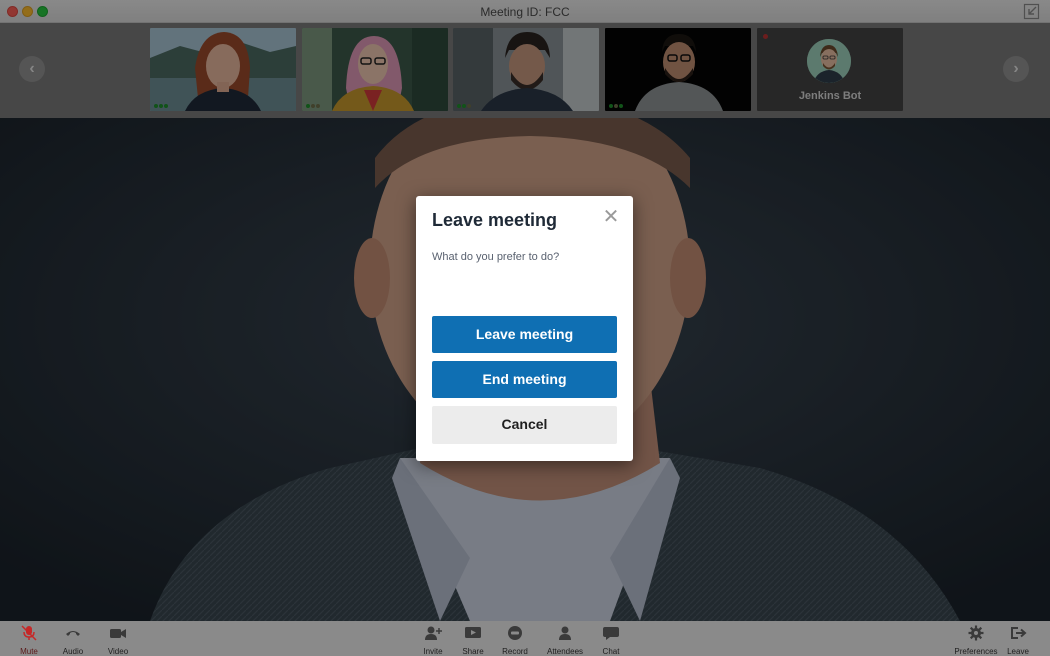 This screenshot has width=1050, height=656. I want to click on close-icon: ✕, so click(611, 217).